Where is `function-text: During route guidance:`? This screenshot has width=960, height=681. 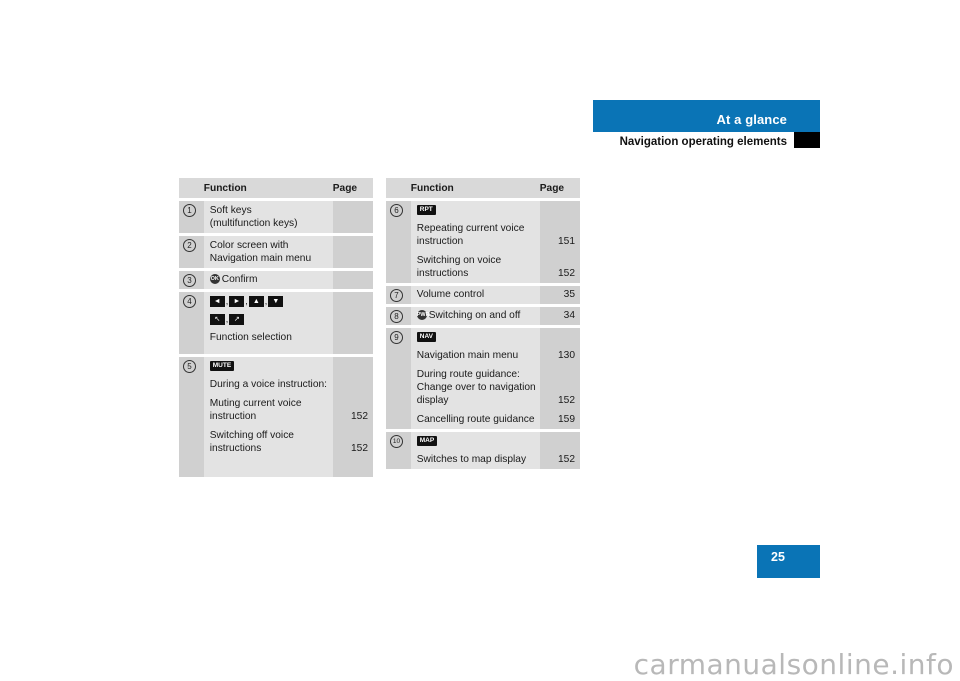 function-text: During route guidance: is located at coordinates (468, 374).